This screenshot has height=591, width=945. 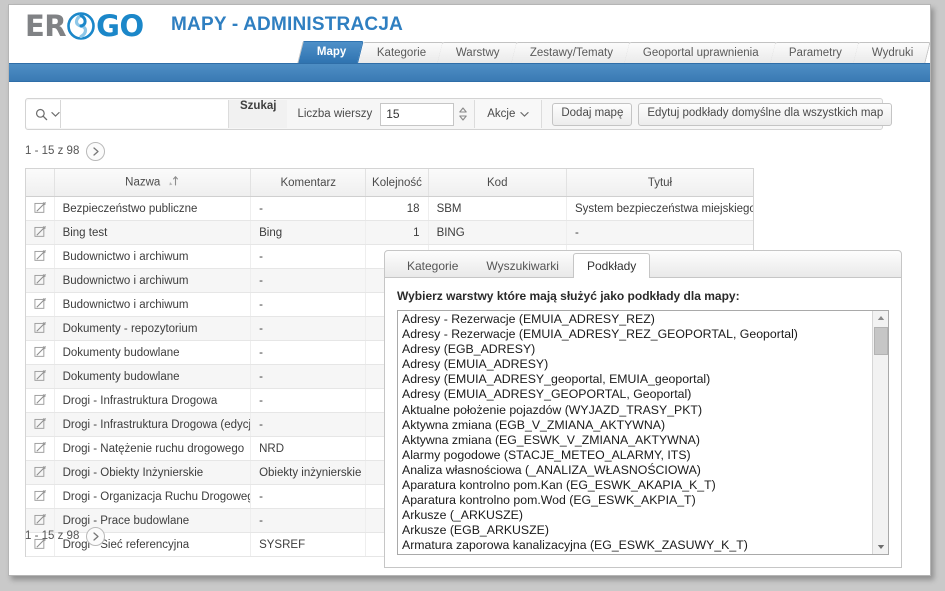 I want to click on next-page-button-top, so click(x=96, y=151).